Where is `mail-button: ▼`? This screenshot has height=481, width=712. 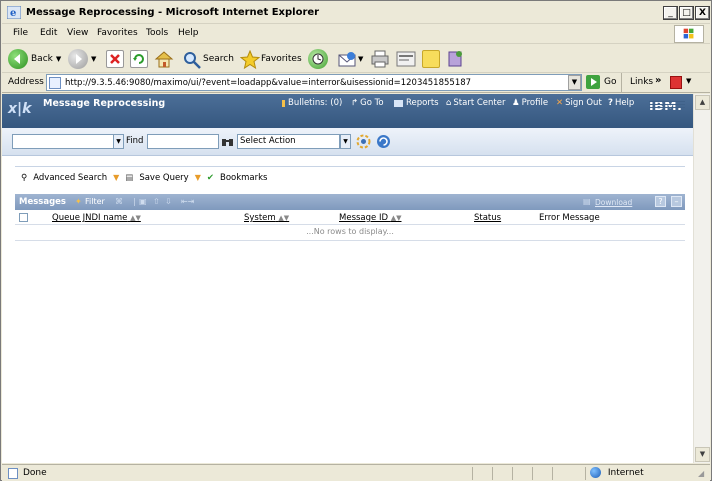 mail-button: ▼ is located at coordinates (350, 59).